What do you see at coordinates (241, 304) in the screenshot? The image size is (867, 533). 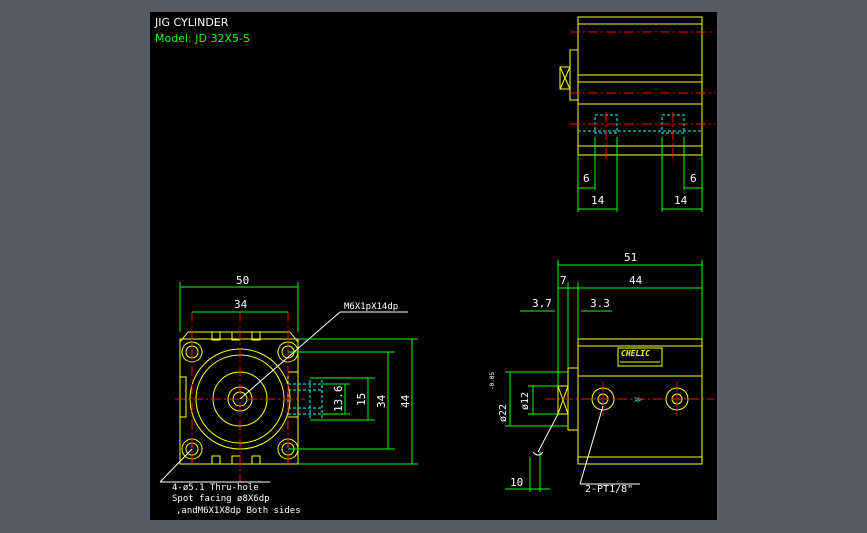 I see `front-dim-width-inner: 34` at bounding box center [241, 304].